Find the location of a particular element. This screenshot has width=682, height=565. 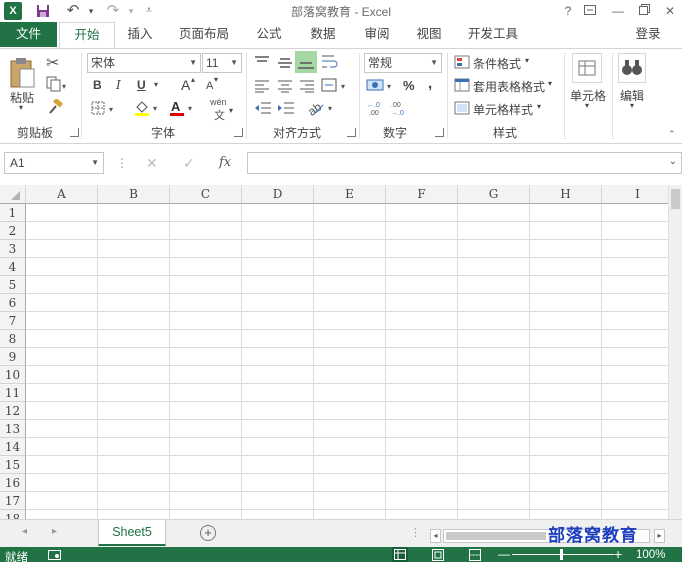

align-left-icon is located at coordinates (262, 87).